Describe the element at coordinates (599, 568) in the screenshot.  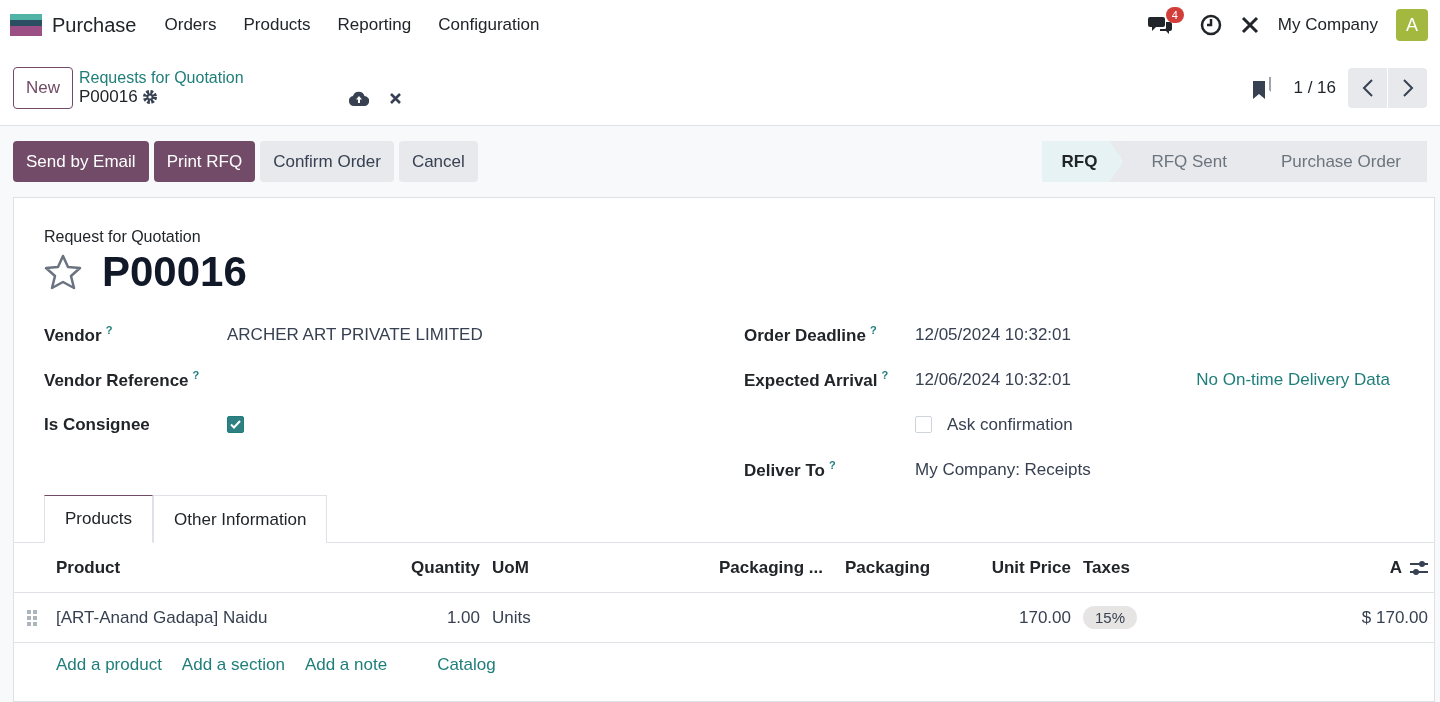
I see `column-header: UoM` at that location.